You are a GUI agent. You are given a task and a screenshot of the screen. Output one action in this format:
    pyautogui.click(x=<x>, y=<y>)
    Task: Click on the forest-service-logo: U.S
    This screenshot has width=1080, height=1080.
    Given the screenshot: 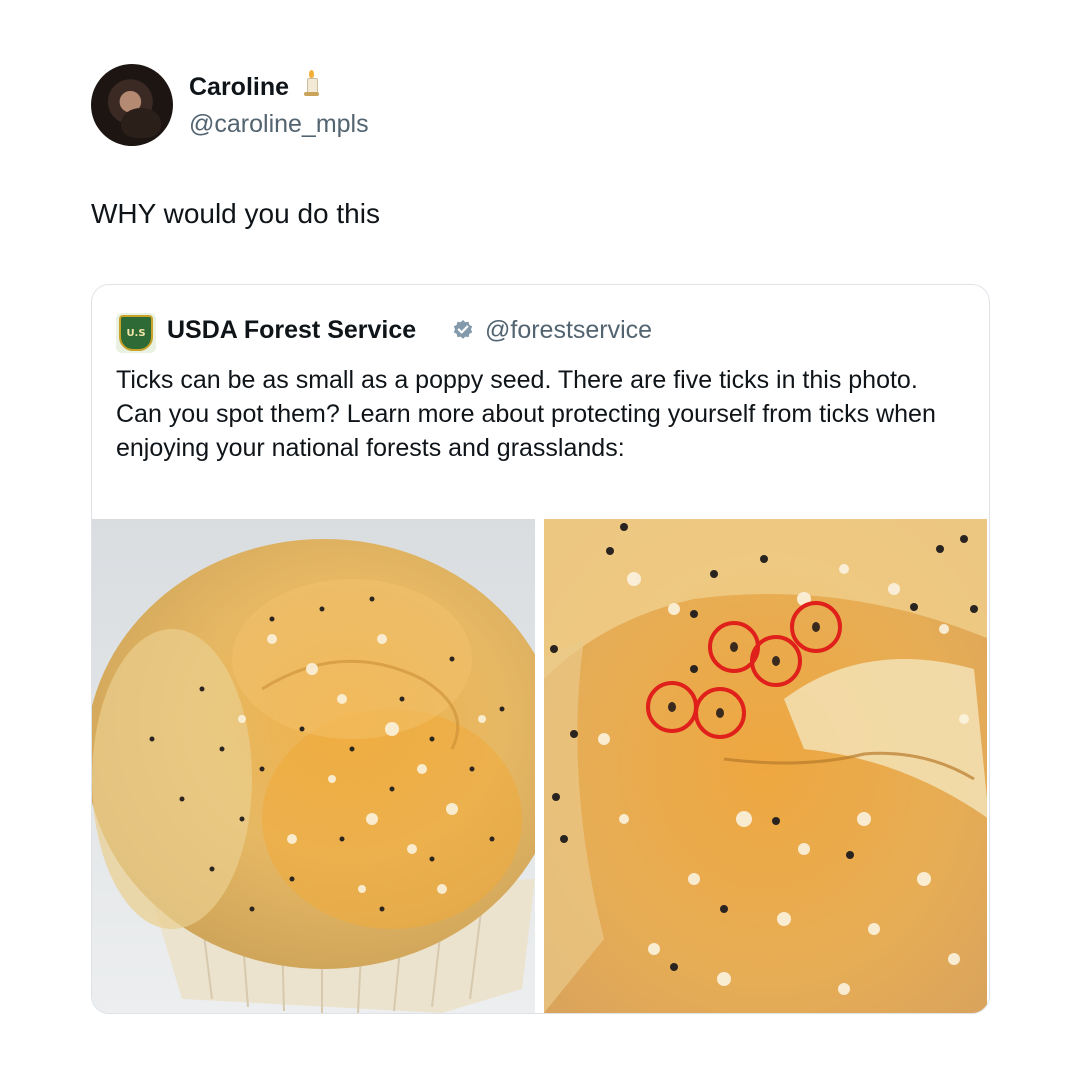 What is the action you would take?
    pyautogui.click(x=136, y=333)
    